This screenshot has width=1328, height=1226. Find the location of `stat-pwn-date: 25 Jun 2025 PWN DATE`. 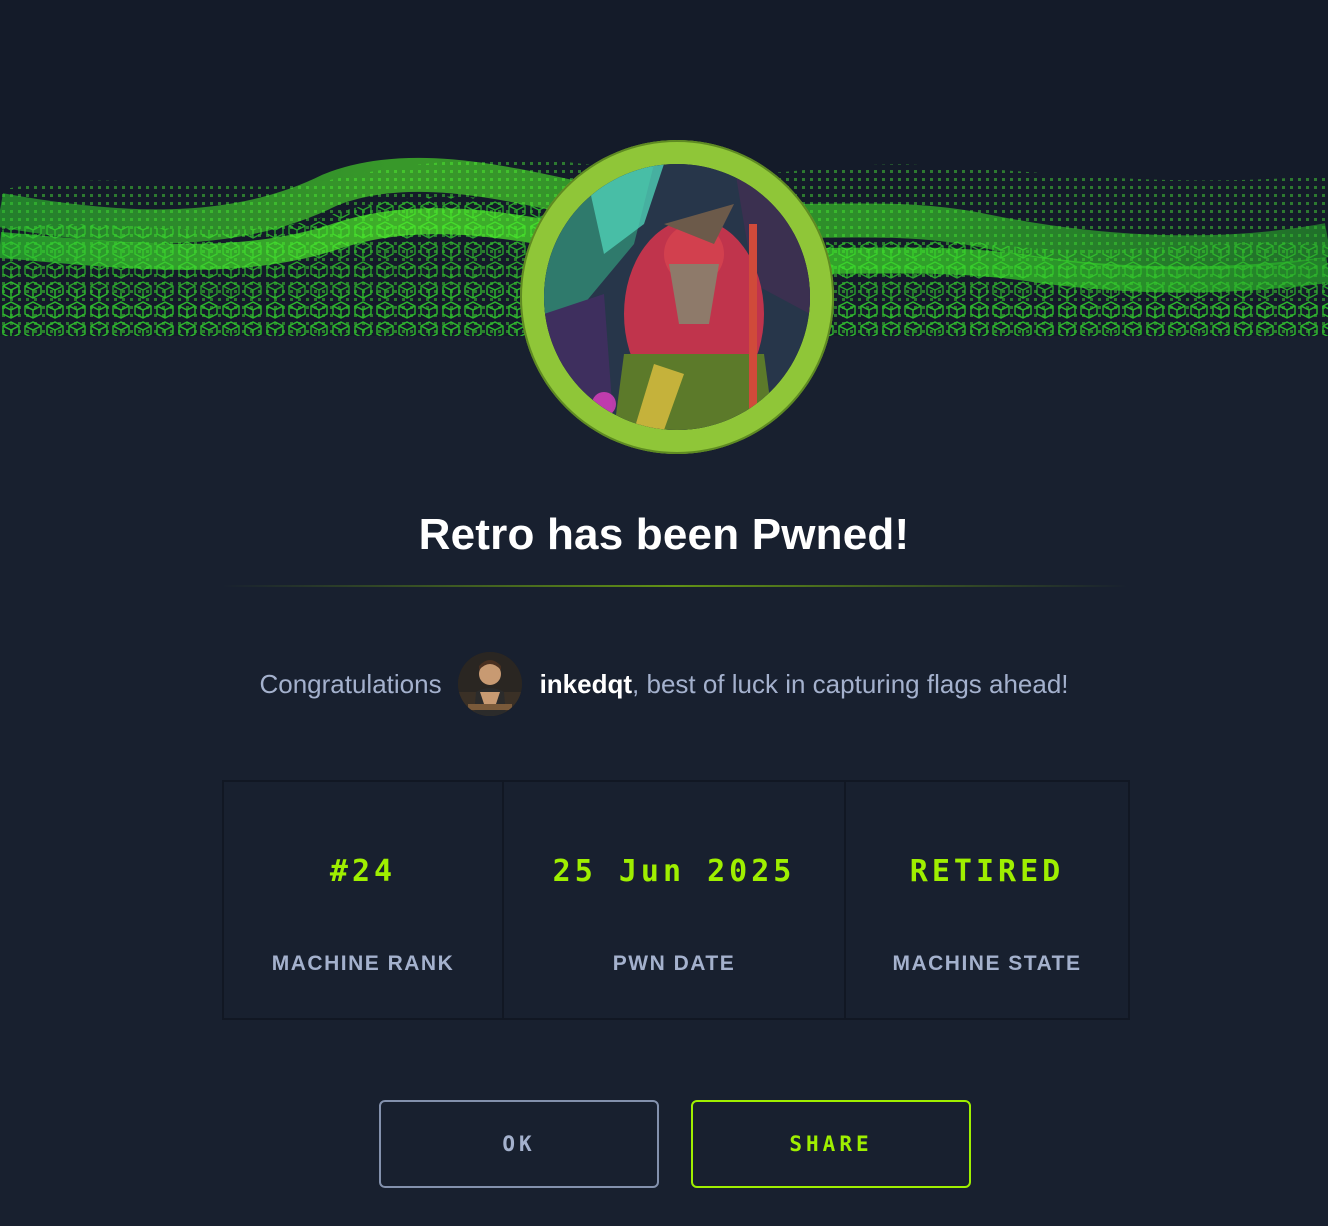

stat-pwn-date: 25 Jun 2025 PWN DATE is located at coordinates (675, 900).